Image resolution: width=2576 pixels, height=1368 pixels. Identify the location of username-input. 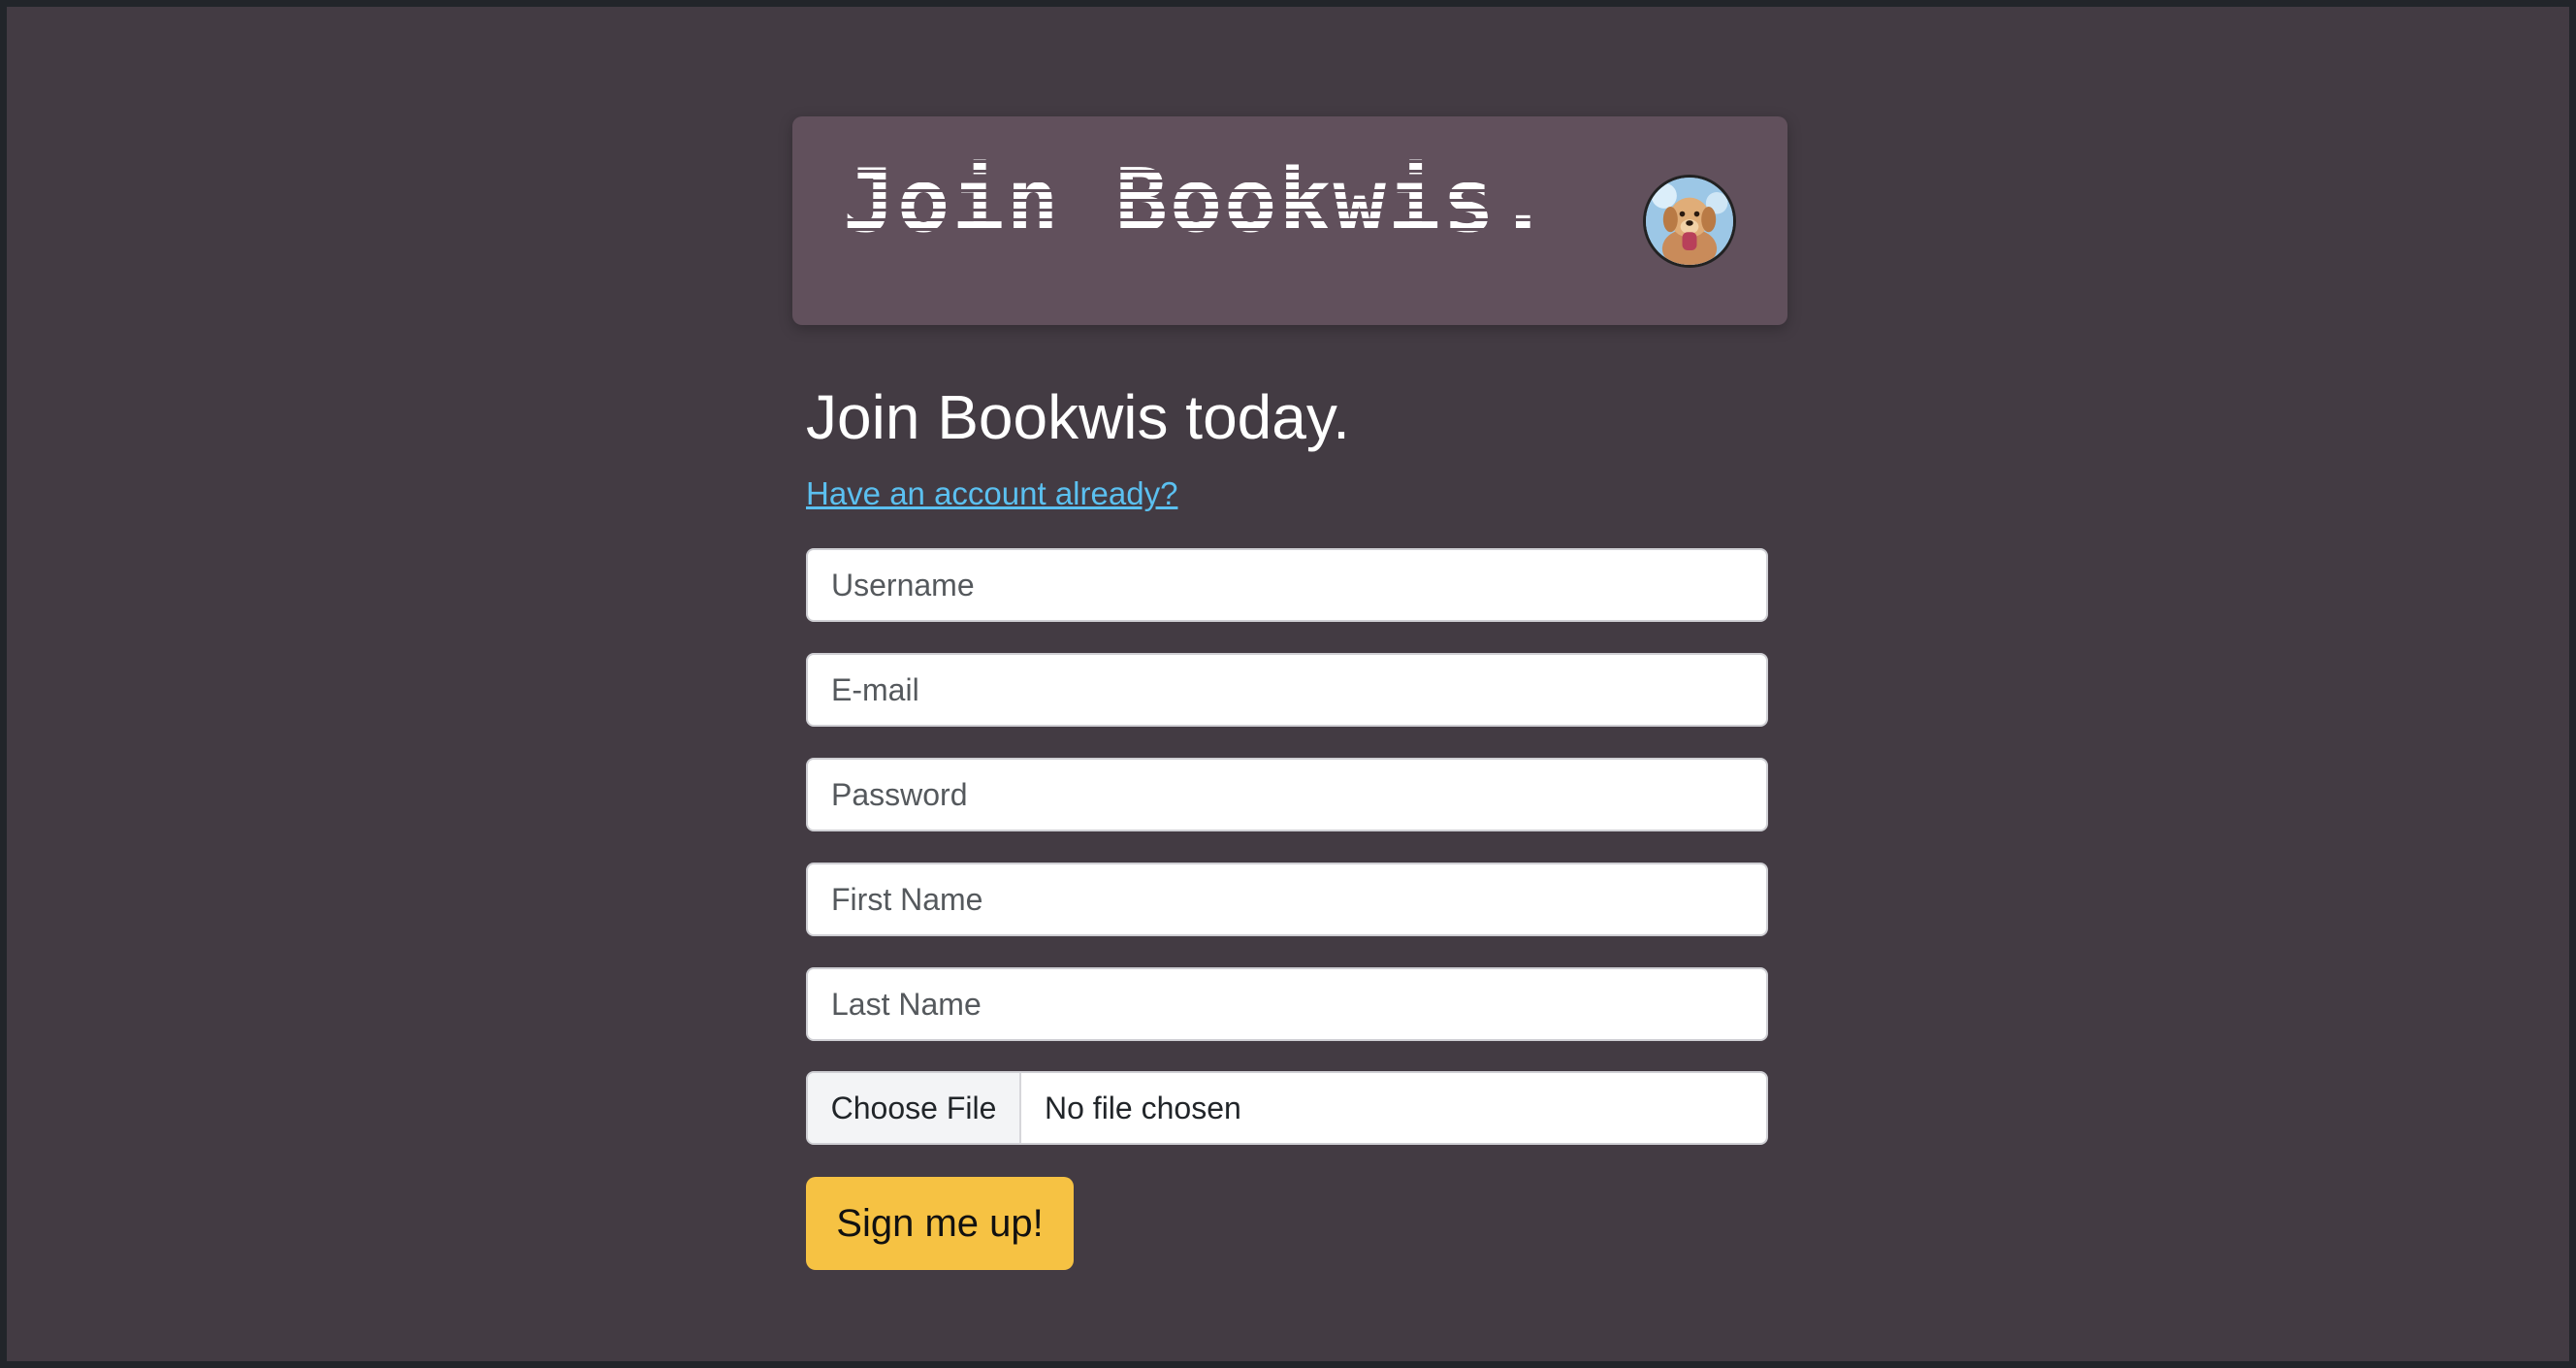
(1287, 585).